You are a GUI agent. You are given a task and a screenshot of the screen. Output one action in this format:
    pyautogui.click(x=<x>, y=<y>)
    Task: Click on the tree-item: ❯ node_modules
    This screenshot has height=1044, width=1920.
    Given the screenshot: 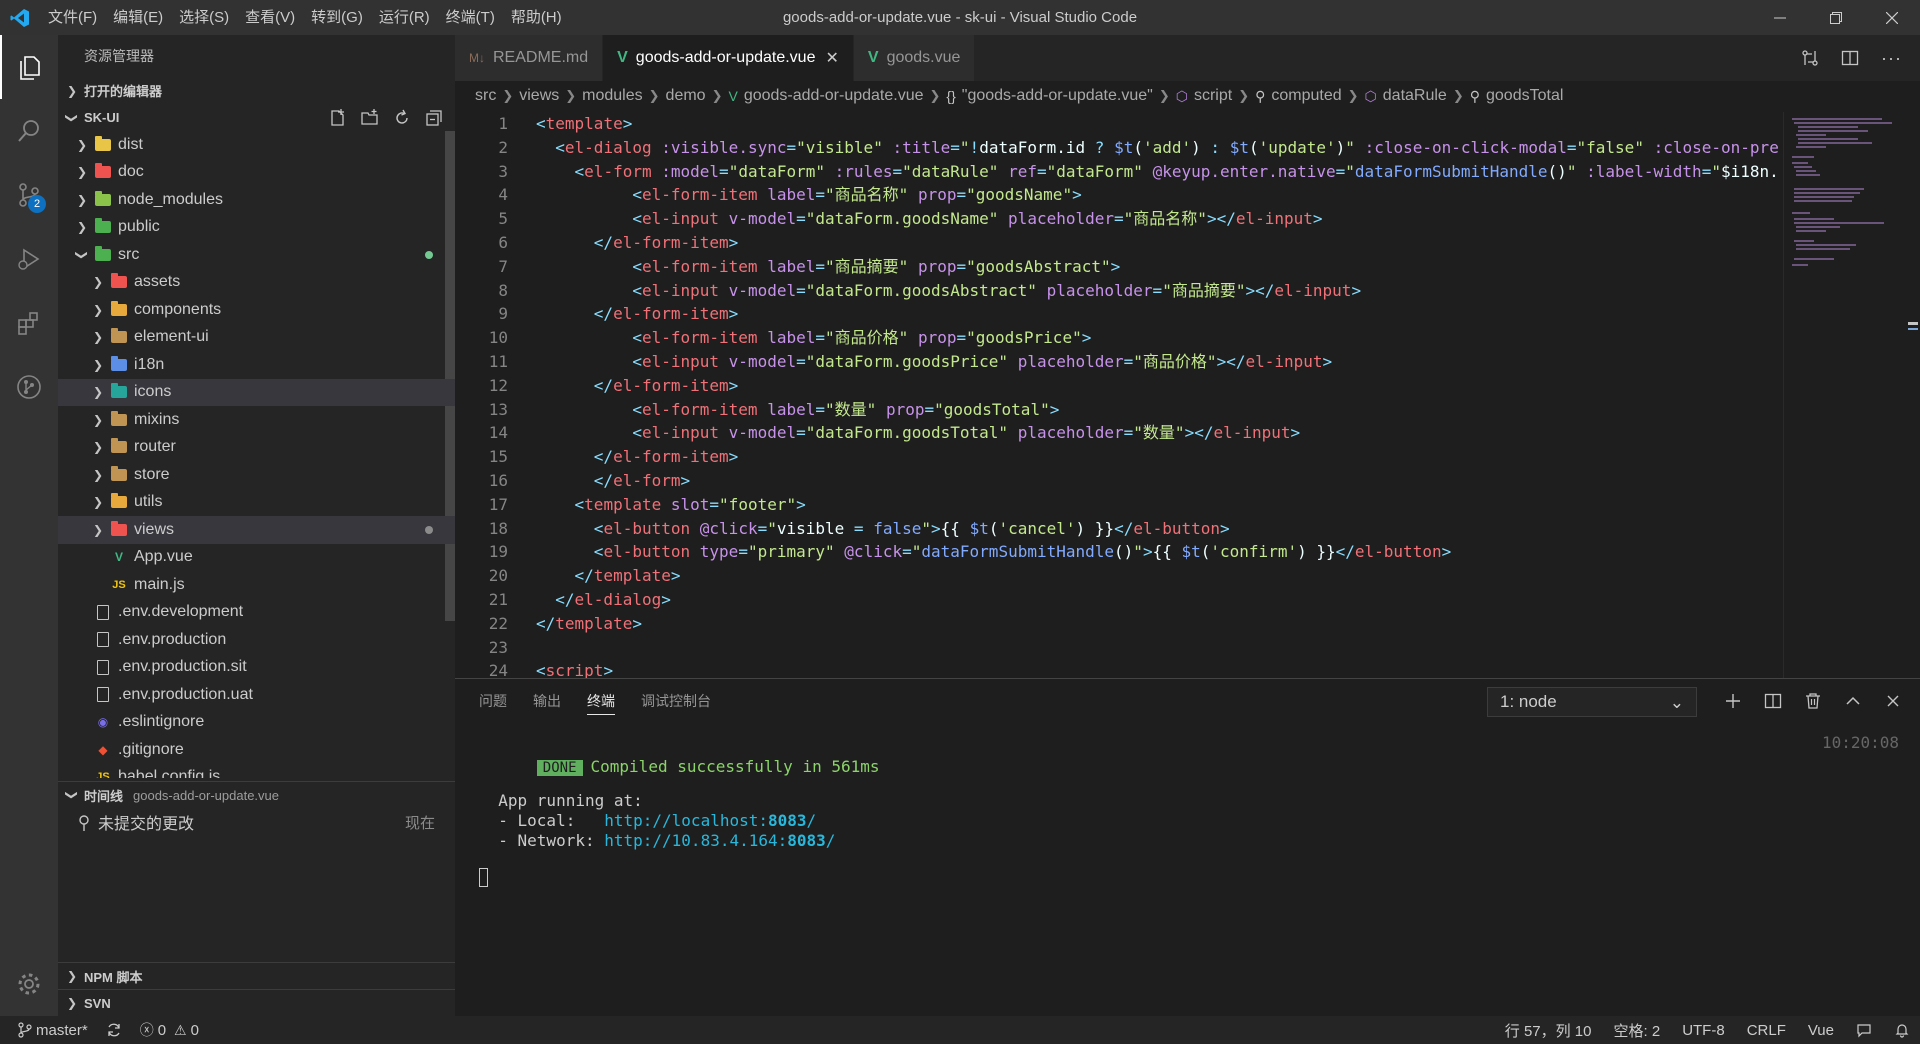 What is the action you would take?
    pyautogui.click(x=256, y=200)
    